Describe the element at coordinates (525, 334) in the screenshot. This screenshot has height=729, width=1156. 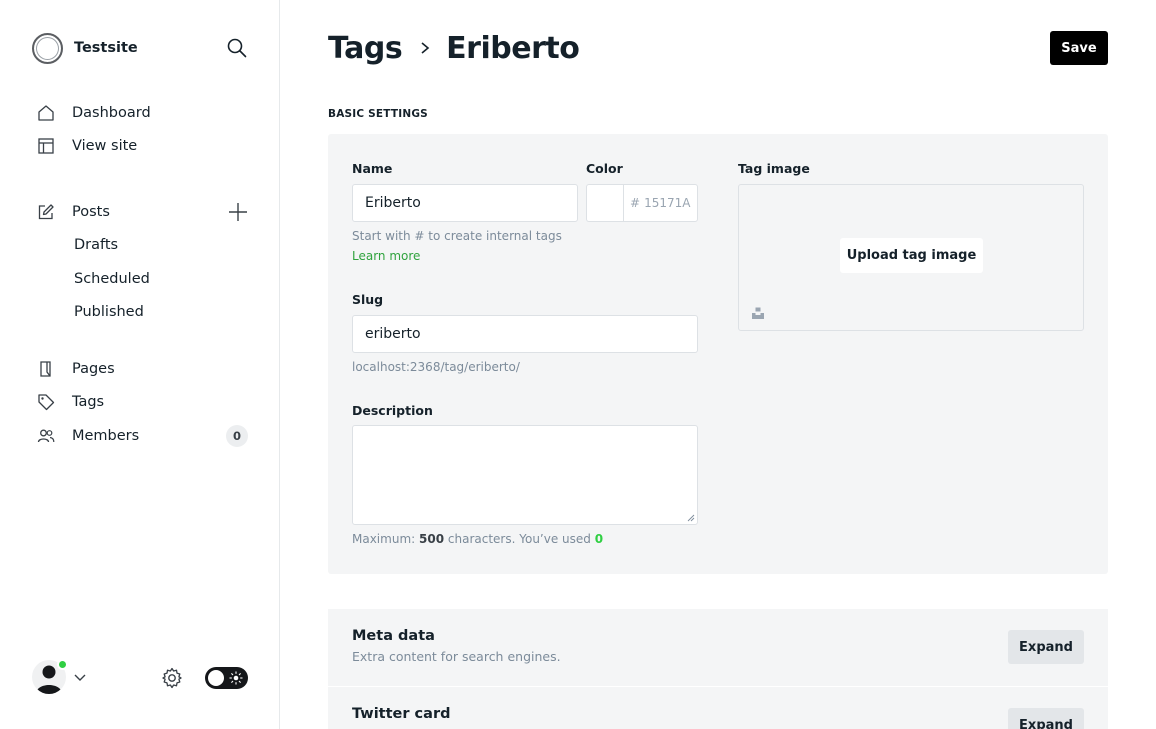
I see `slug-input: eriberto` at that location.